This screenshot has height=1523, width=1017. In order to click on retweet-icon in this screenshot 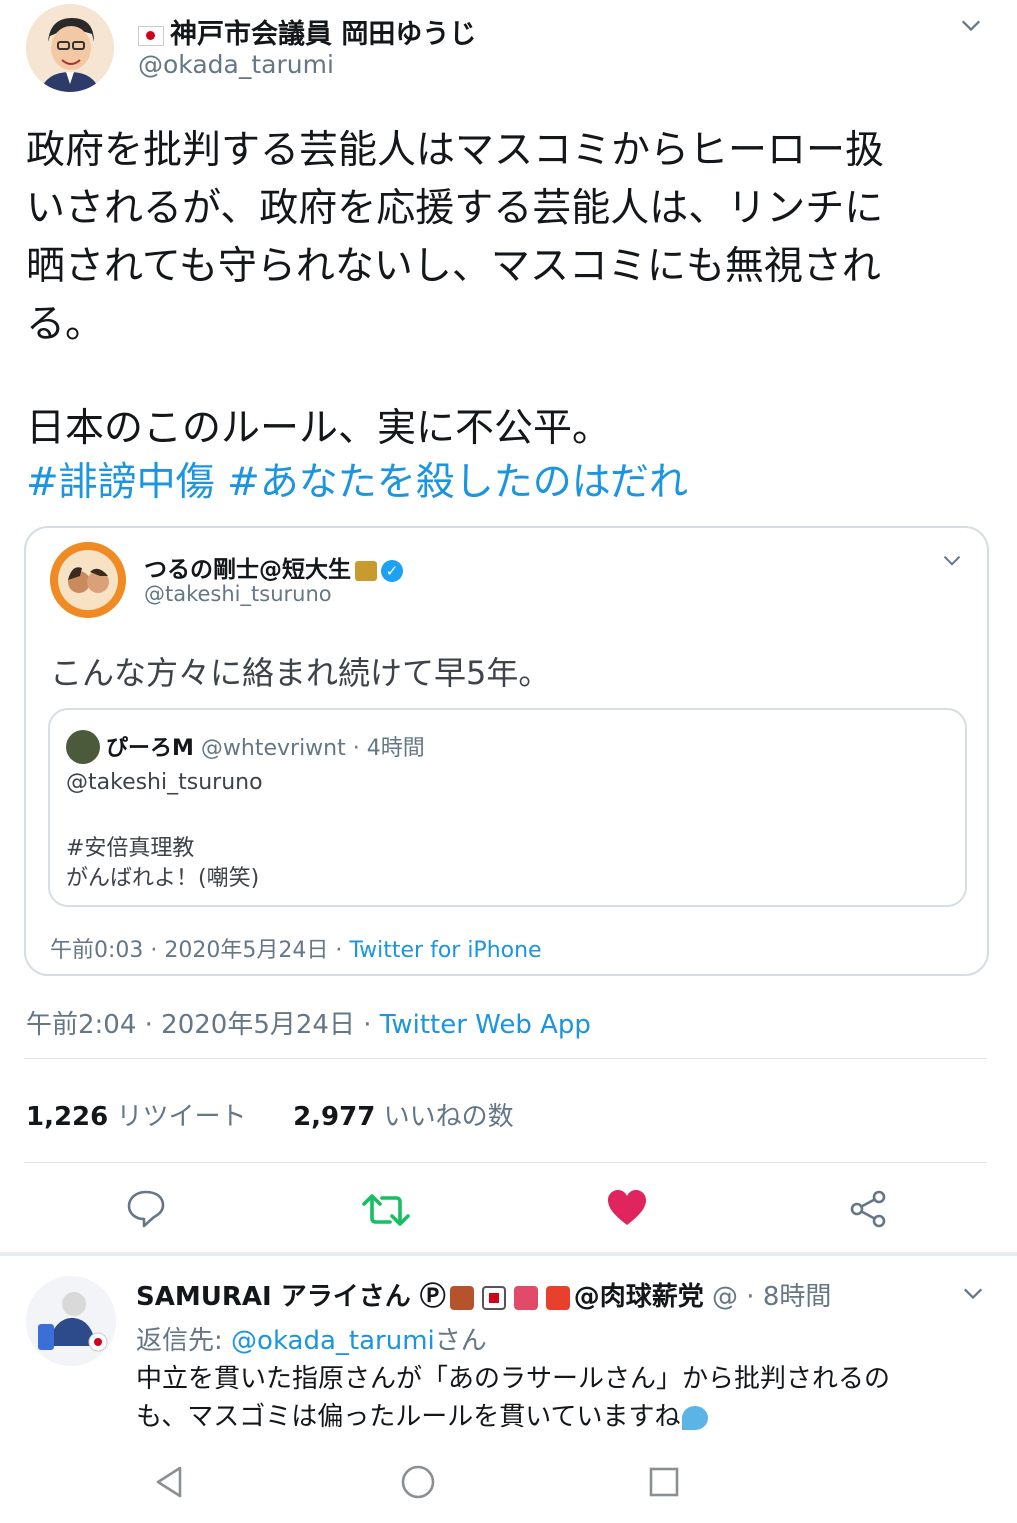, I will do `click(386, 1210)`.